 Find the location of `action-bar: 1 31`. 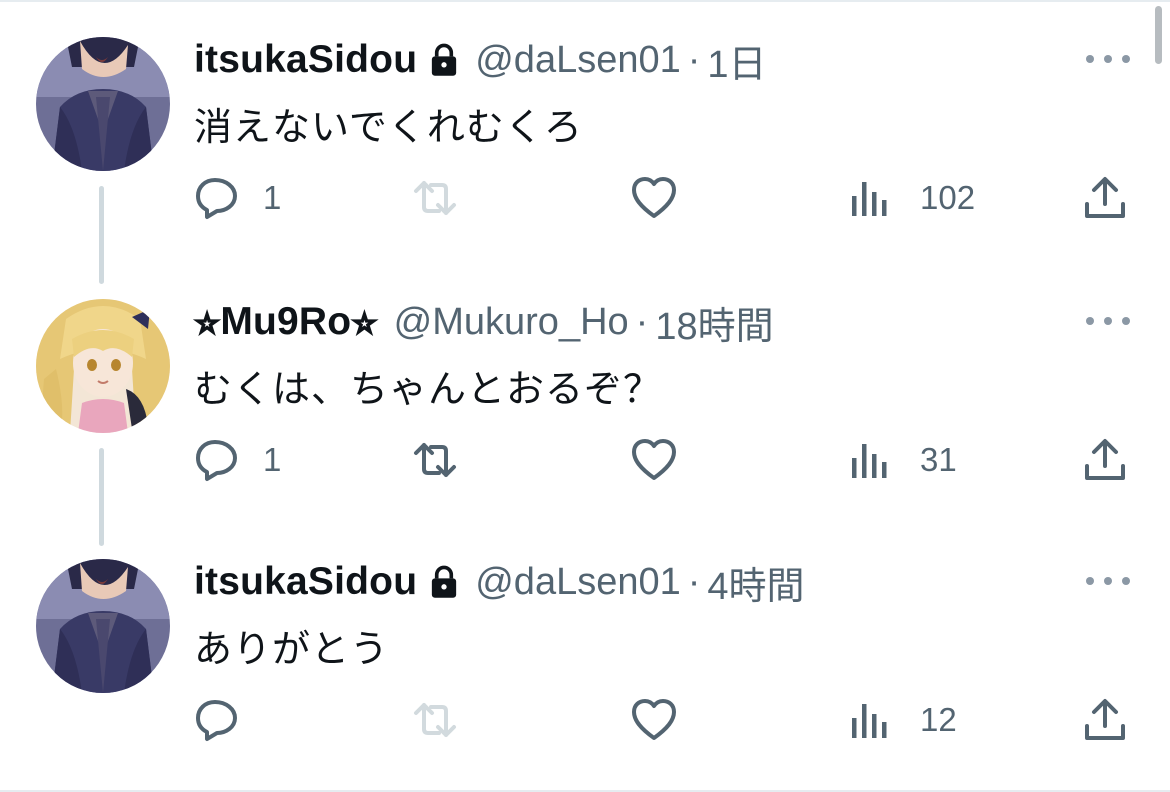

action-bar: 1 31 is located at coordinates (585, 460).